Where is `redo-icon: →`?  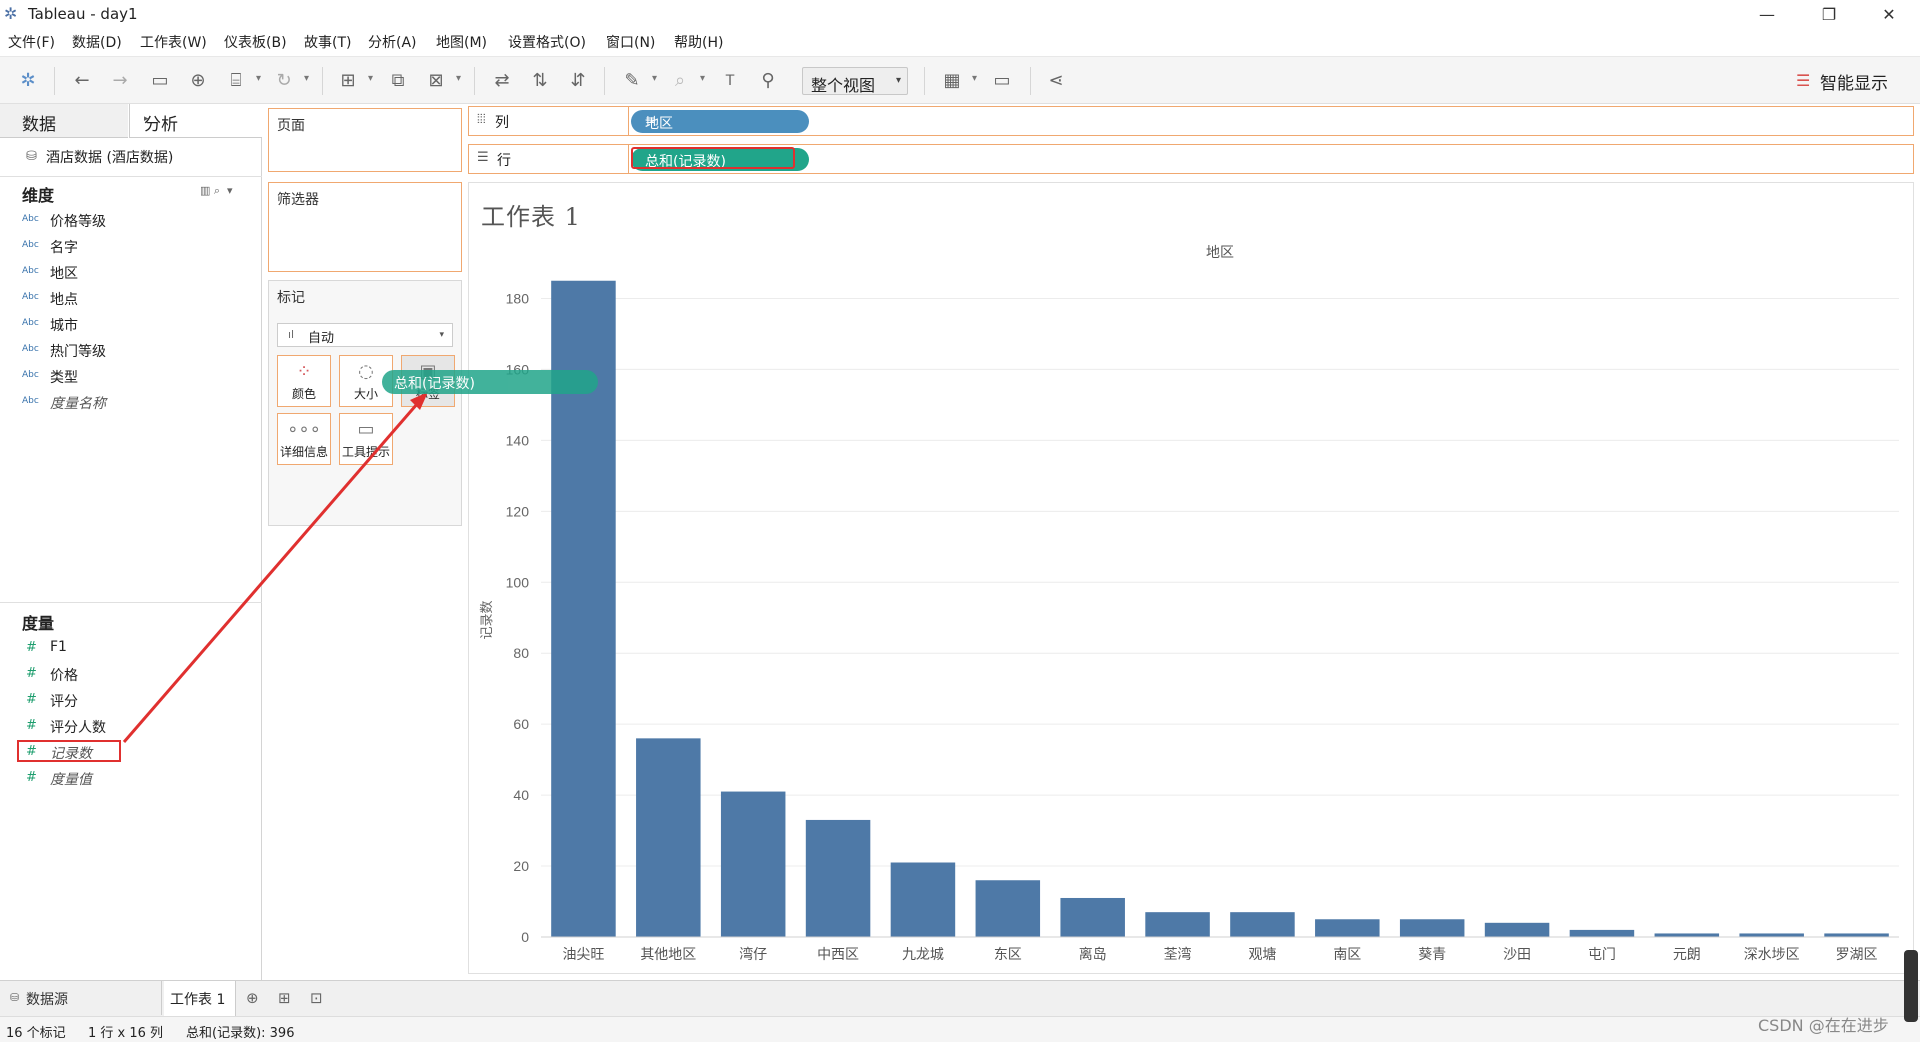
redo-icon: → is located at coordinates (120, 81).